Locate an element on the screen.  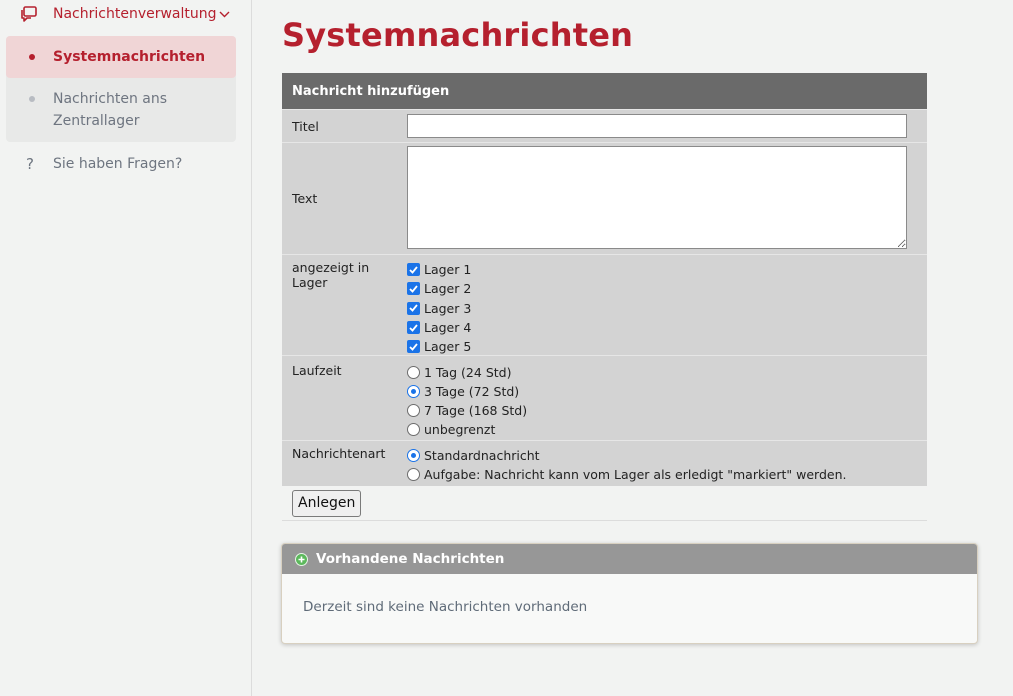
laufzeit-option: unbegrenzt is located at coordinates (662, 429).